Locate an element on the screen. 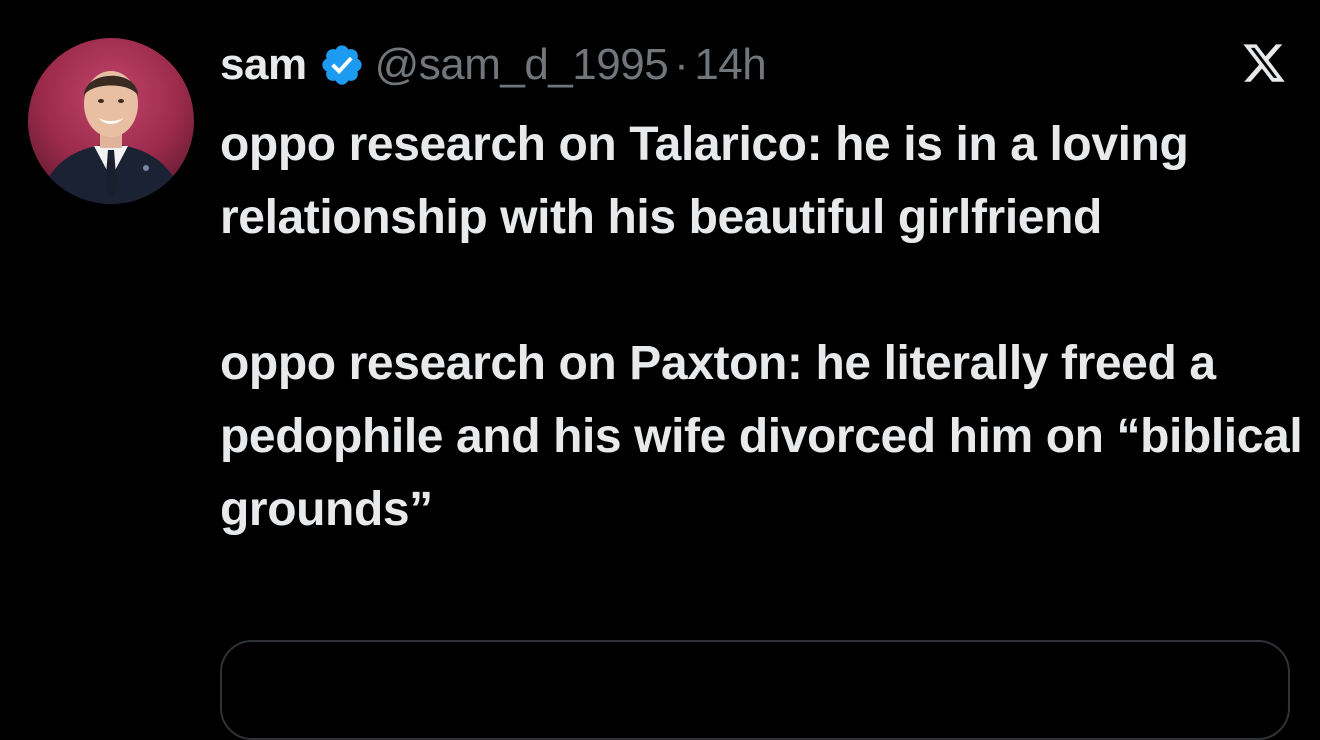 This screenshot has height=740, width=1320. avatar is located at coordinates (111, 121).